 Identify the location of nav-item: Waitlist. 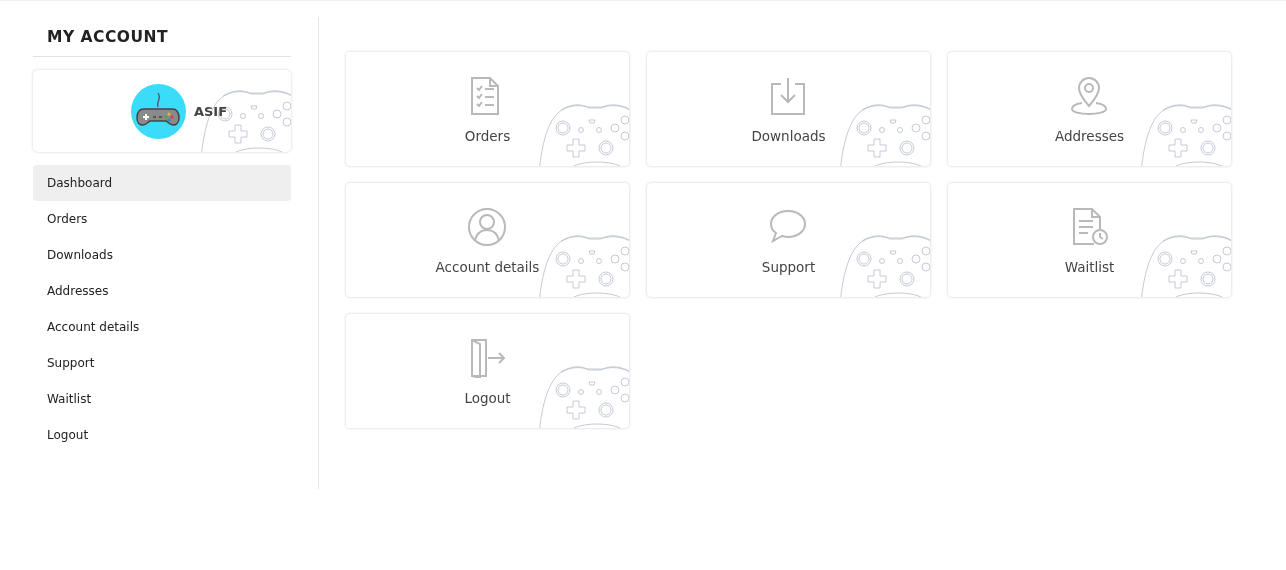
(162, 399).